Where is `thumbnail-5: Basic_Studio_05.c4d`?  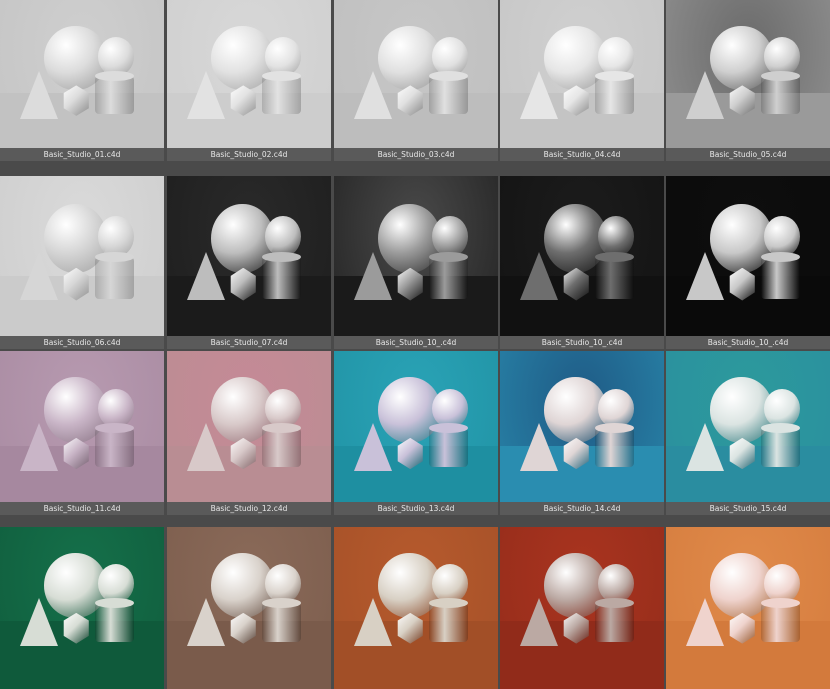 thumbnail-5: Basic_Studio_05.c4d is located at coordinates (748, 80).